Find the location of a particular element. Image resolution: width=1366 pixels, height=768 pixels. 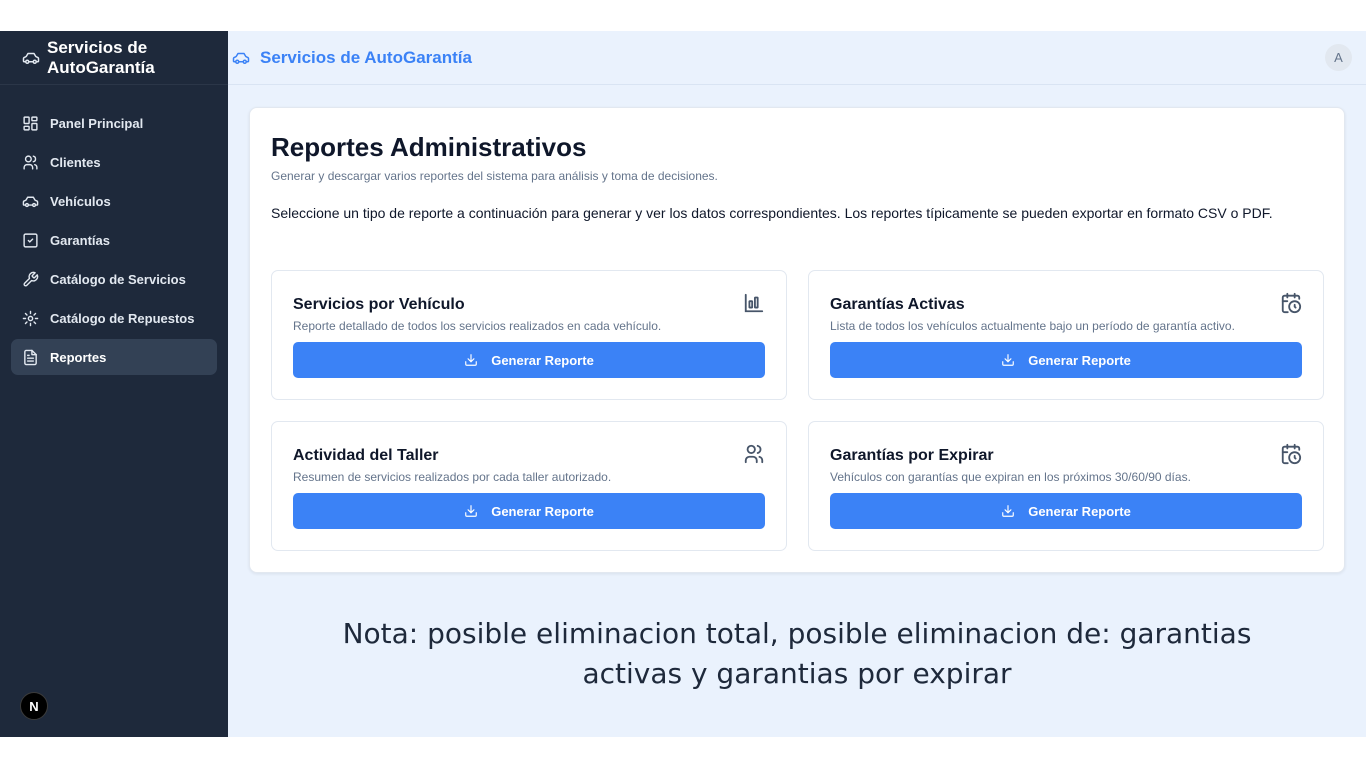

framework-badge: N is located at coordinates (34, 706).